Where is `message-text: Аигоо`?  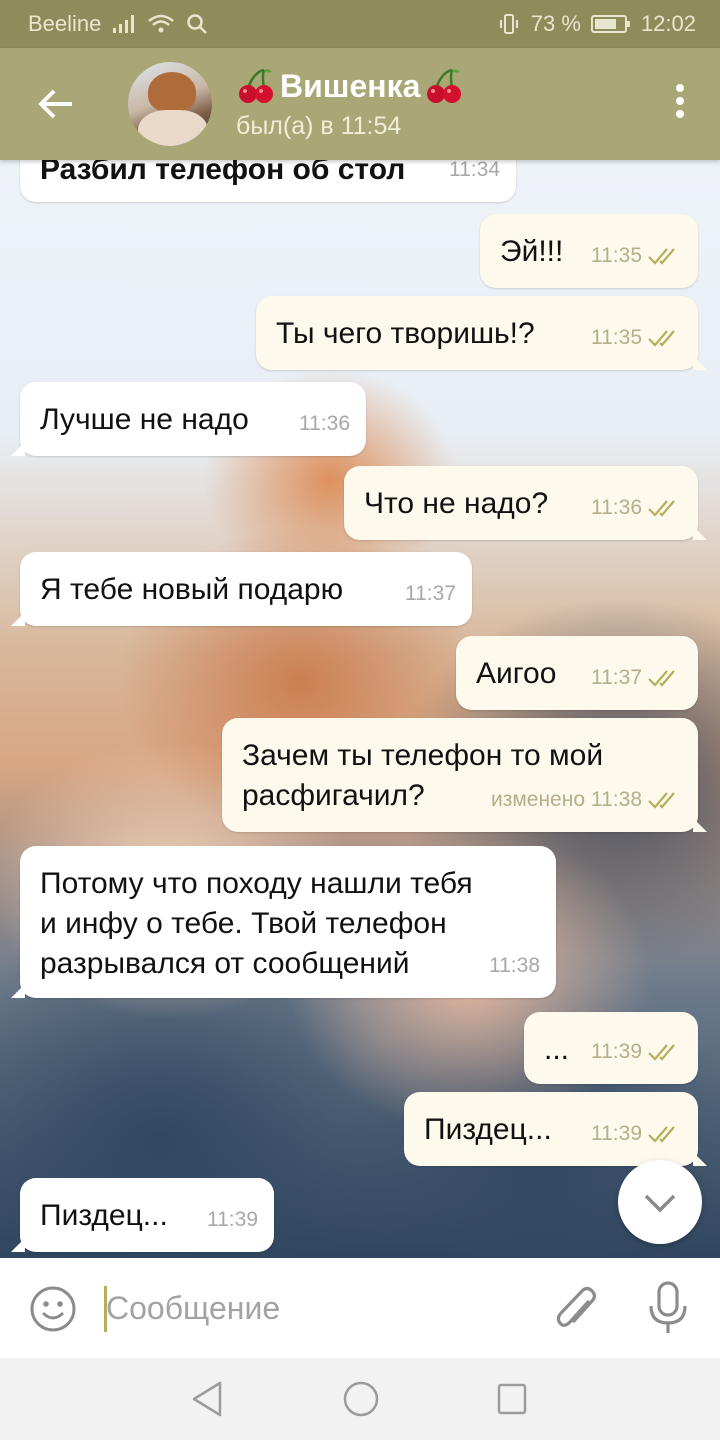 message-text: Аигоо is located at coordinates (516, 673).